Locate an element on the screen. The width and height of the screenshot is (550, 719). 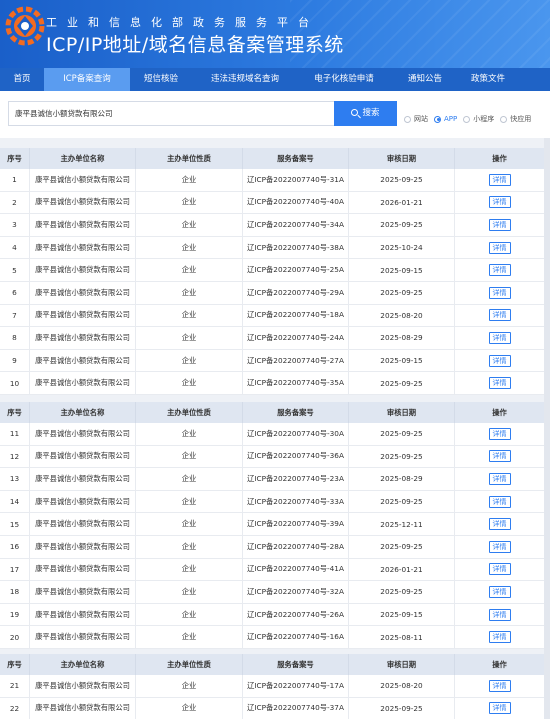
cell-row-index: 16 is located at coordinates (15, 546).